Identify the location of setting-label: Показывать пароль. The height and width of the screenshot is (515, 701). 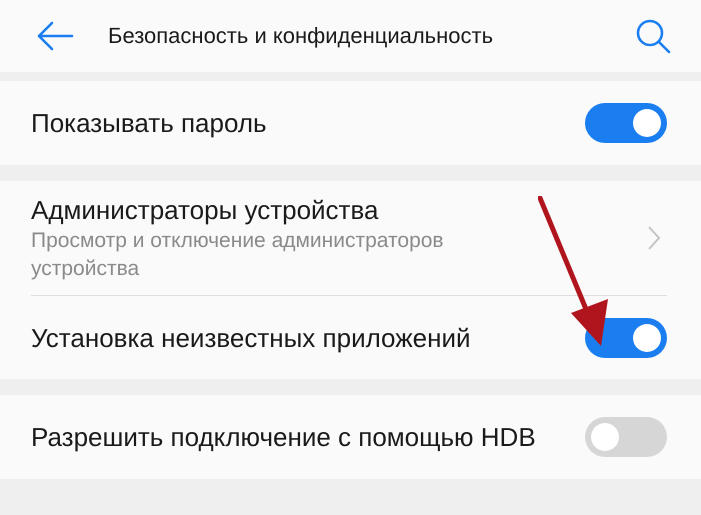
(149, 123).